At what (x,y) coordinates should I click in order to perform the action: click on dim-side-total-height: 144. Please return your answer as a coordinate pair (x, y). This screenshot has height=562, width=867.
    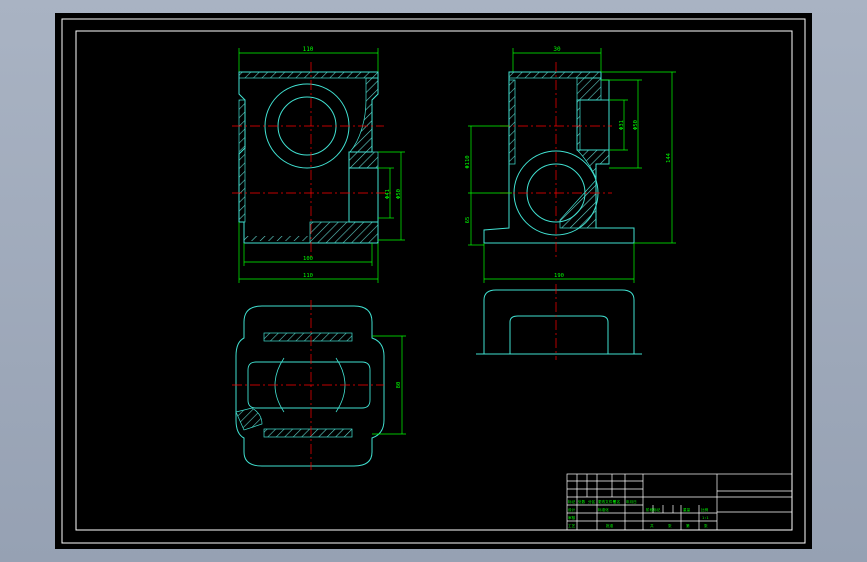
    Looking at the image, I should click on (669, 157).